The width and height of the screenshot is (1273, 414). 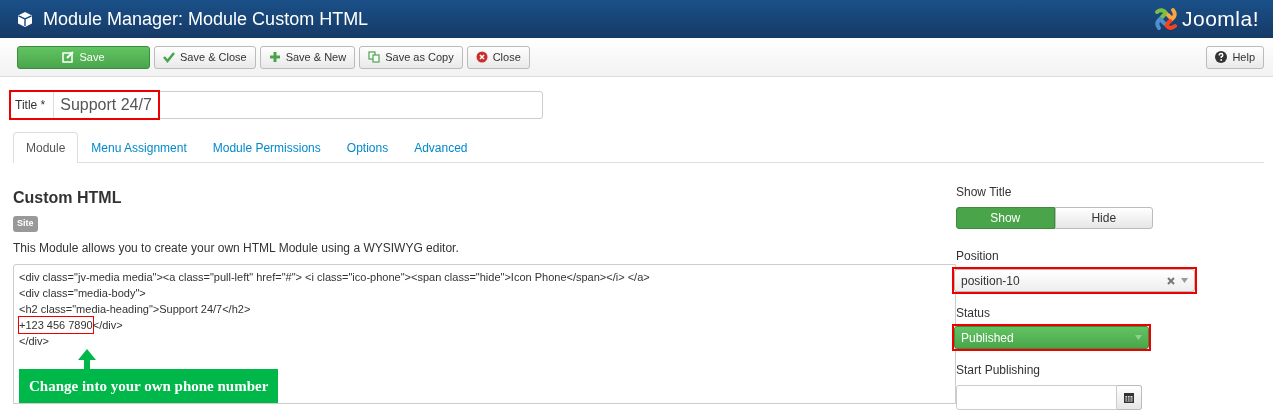 What do you see at coordinates (991, 281) in the screenshot?
I see `select-value: position-10` at bounding box center [991, 281].